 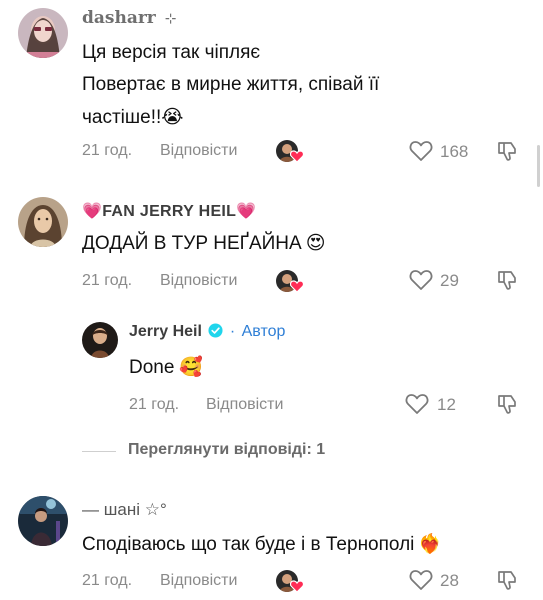 I want to click on like-count: 29, so click(x=449, y=280).